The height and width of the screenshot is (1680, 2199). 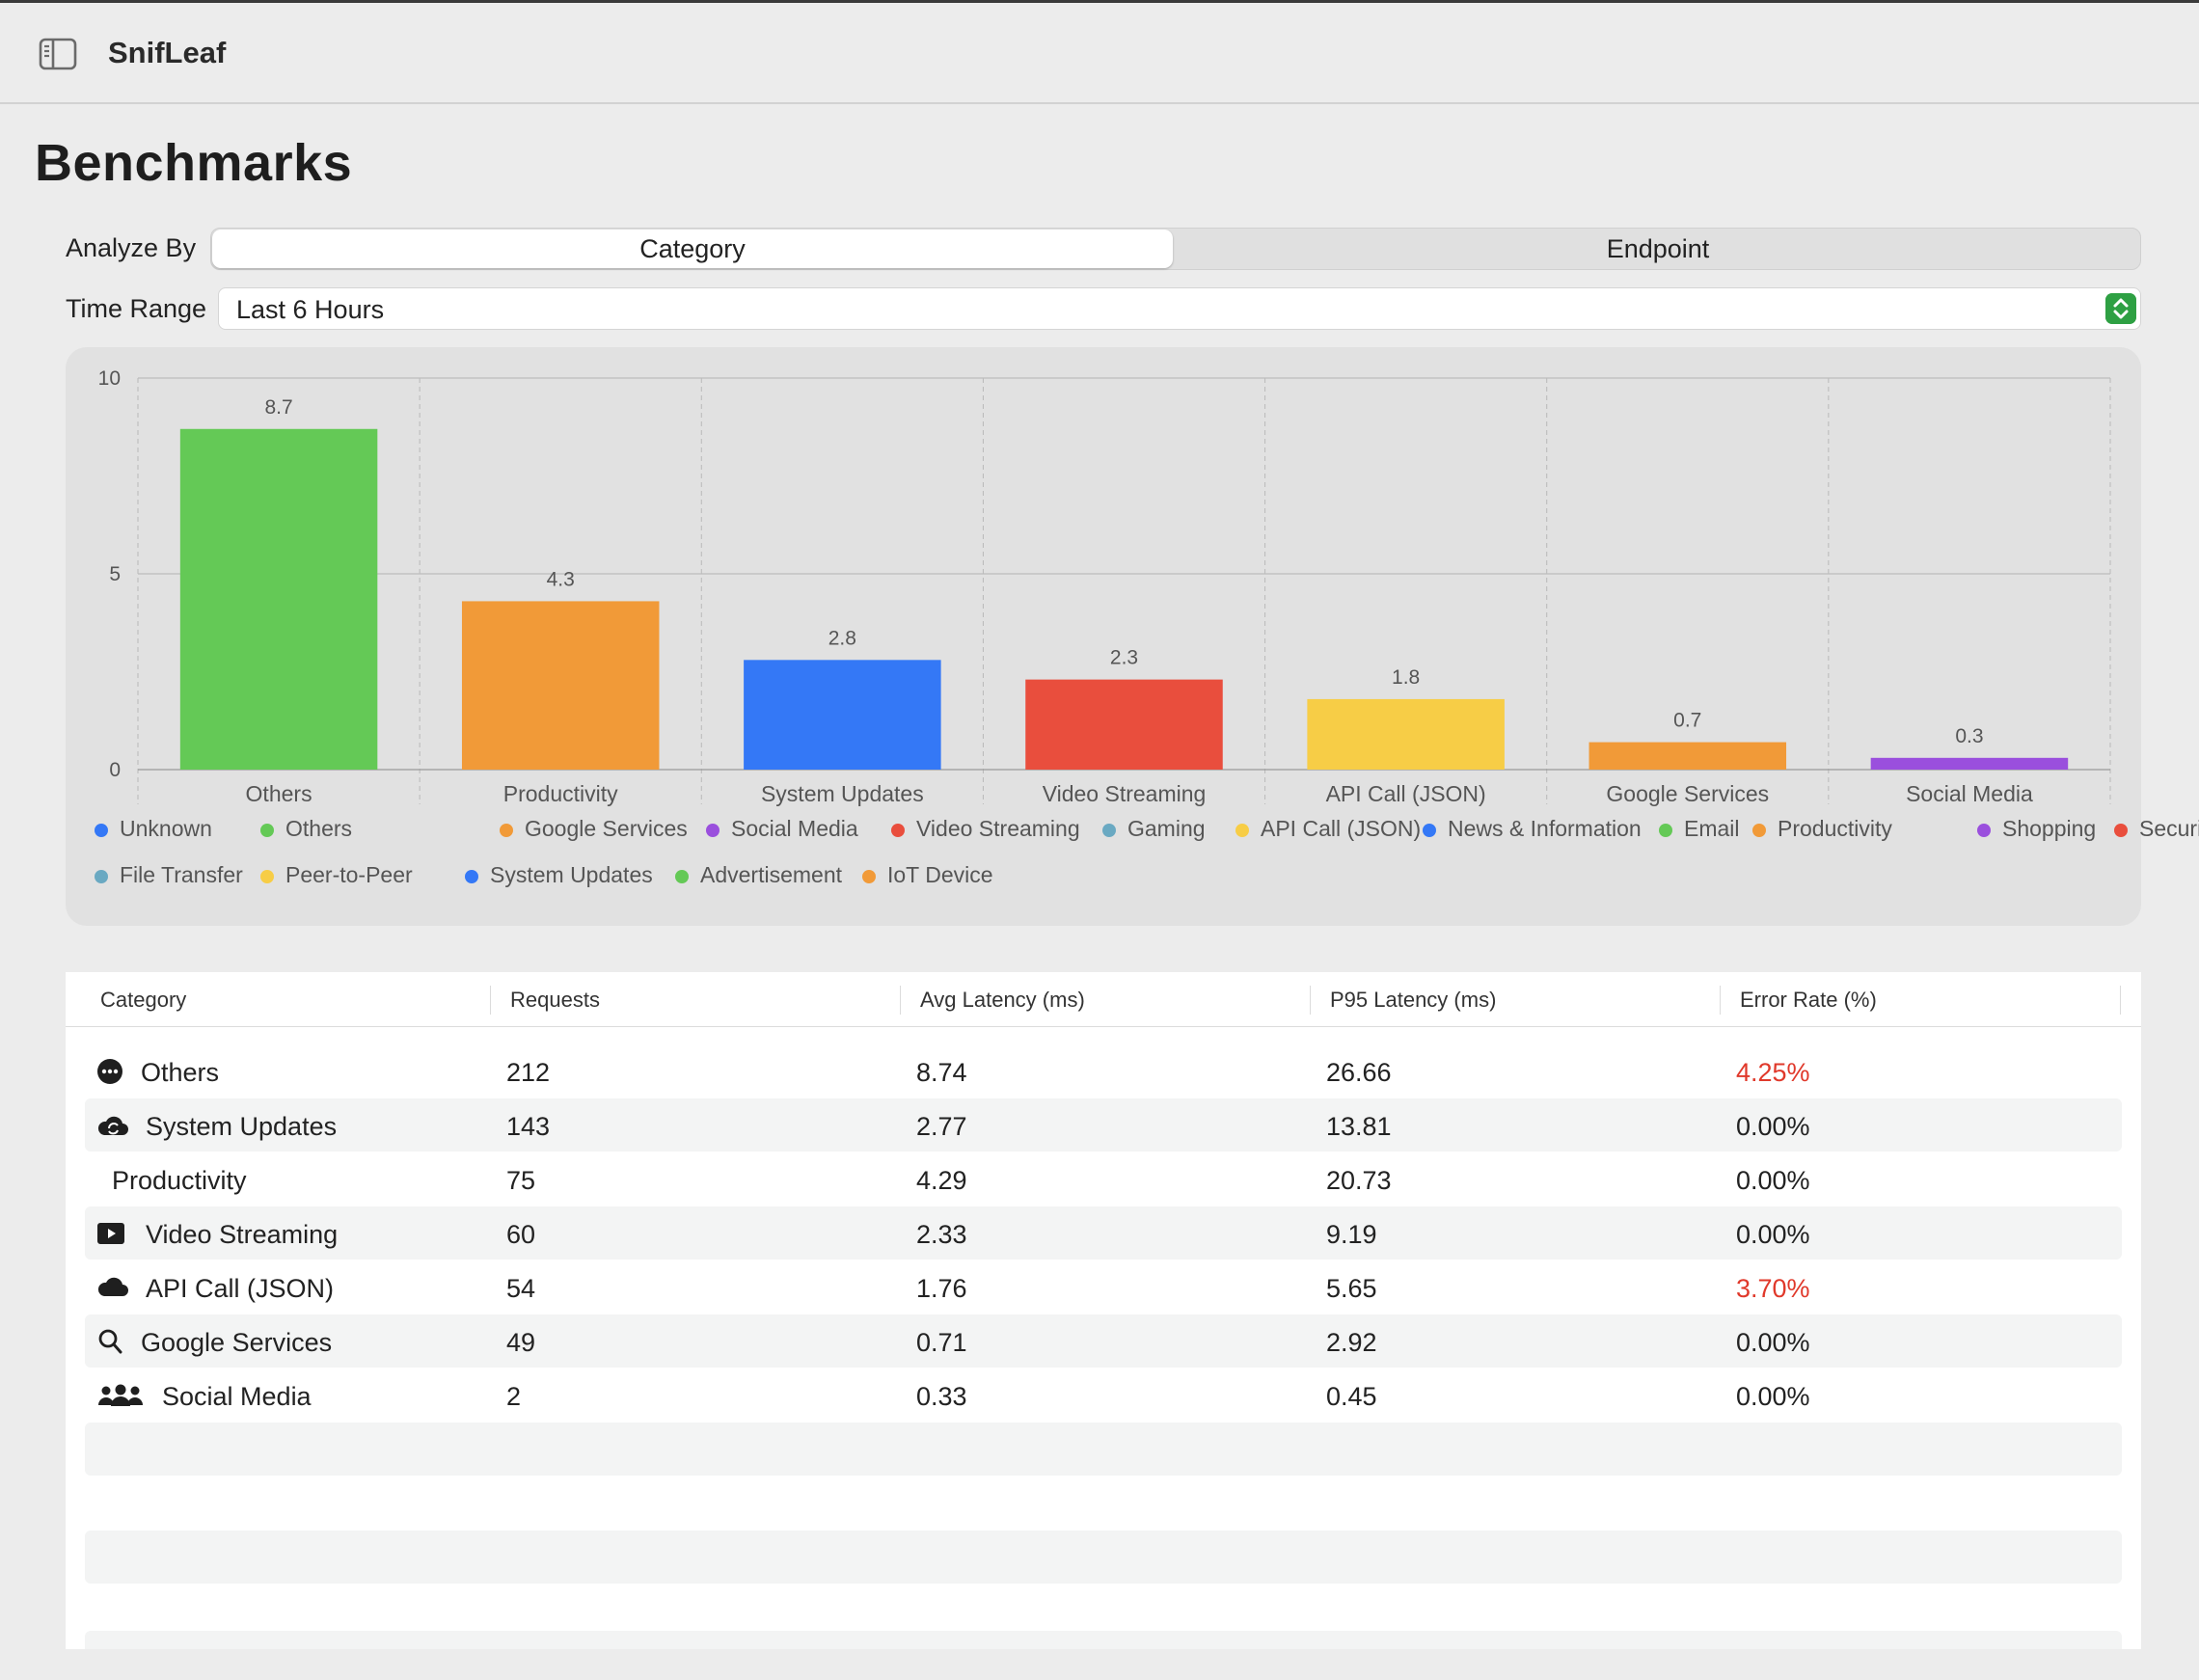 I want to click on legend-item: Social Media, so click(x=782, y=829).